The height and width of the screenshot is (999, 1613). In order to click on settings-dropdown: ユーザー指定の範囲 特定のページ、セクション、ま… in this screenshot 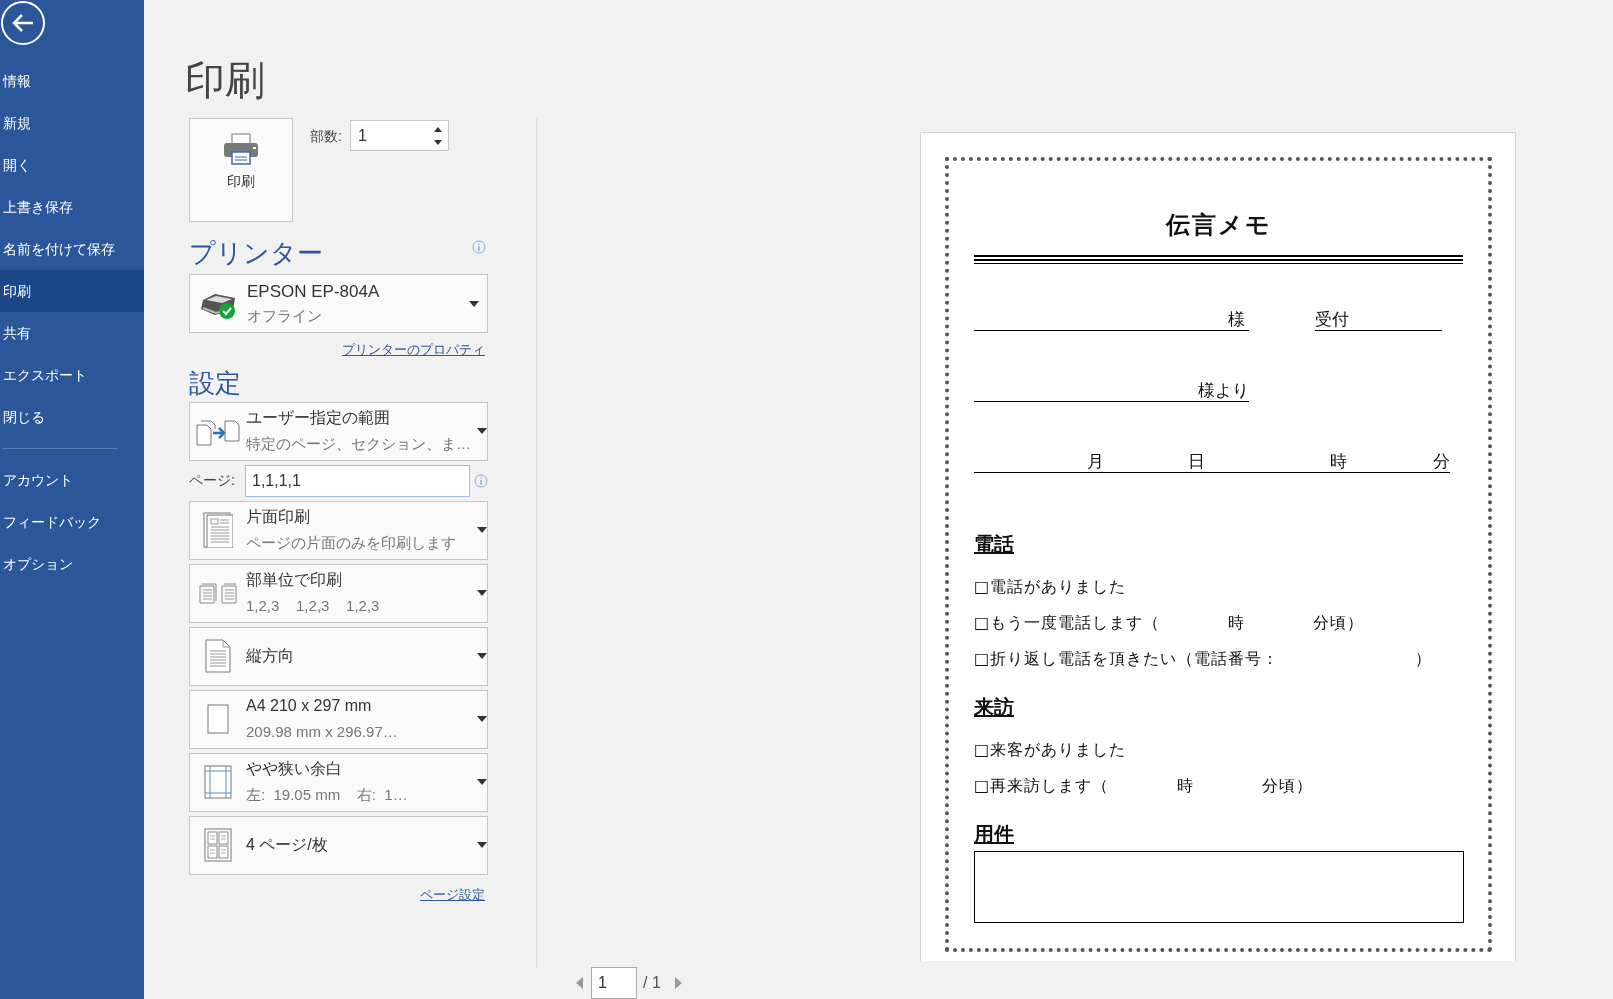, I will do `click(338, 431)`.